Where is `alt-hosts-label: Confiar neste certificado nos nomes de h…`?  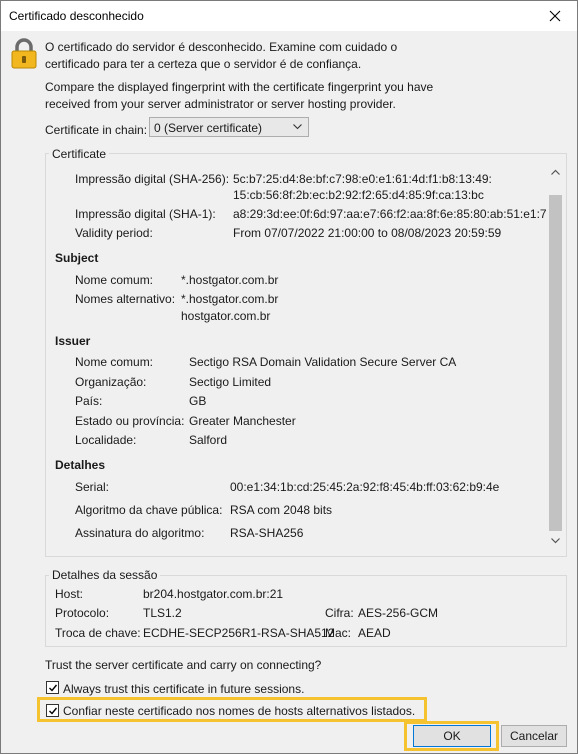
alt-hosts-label: Confiar neste certificado nos nomes de h… is located at coordinates (239, 711).